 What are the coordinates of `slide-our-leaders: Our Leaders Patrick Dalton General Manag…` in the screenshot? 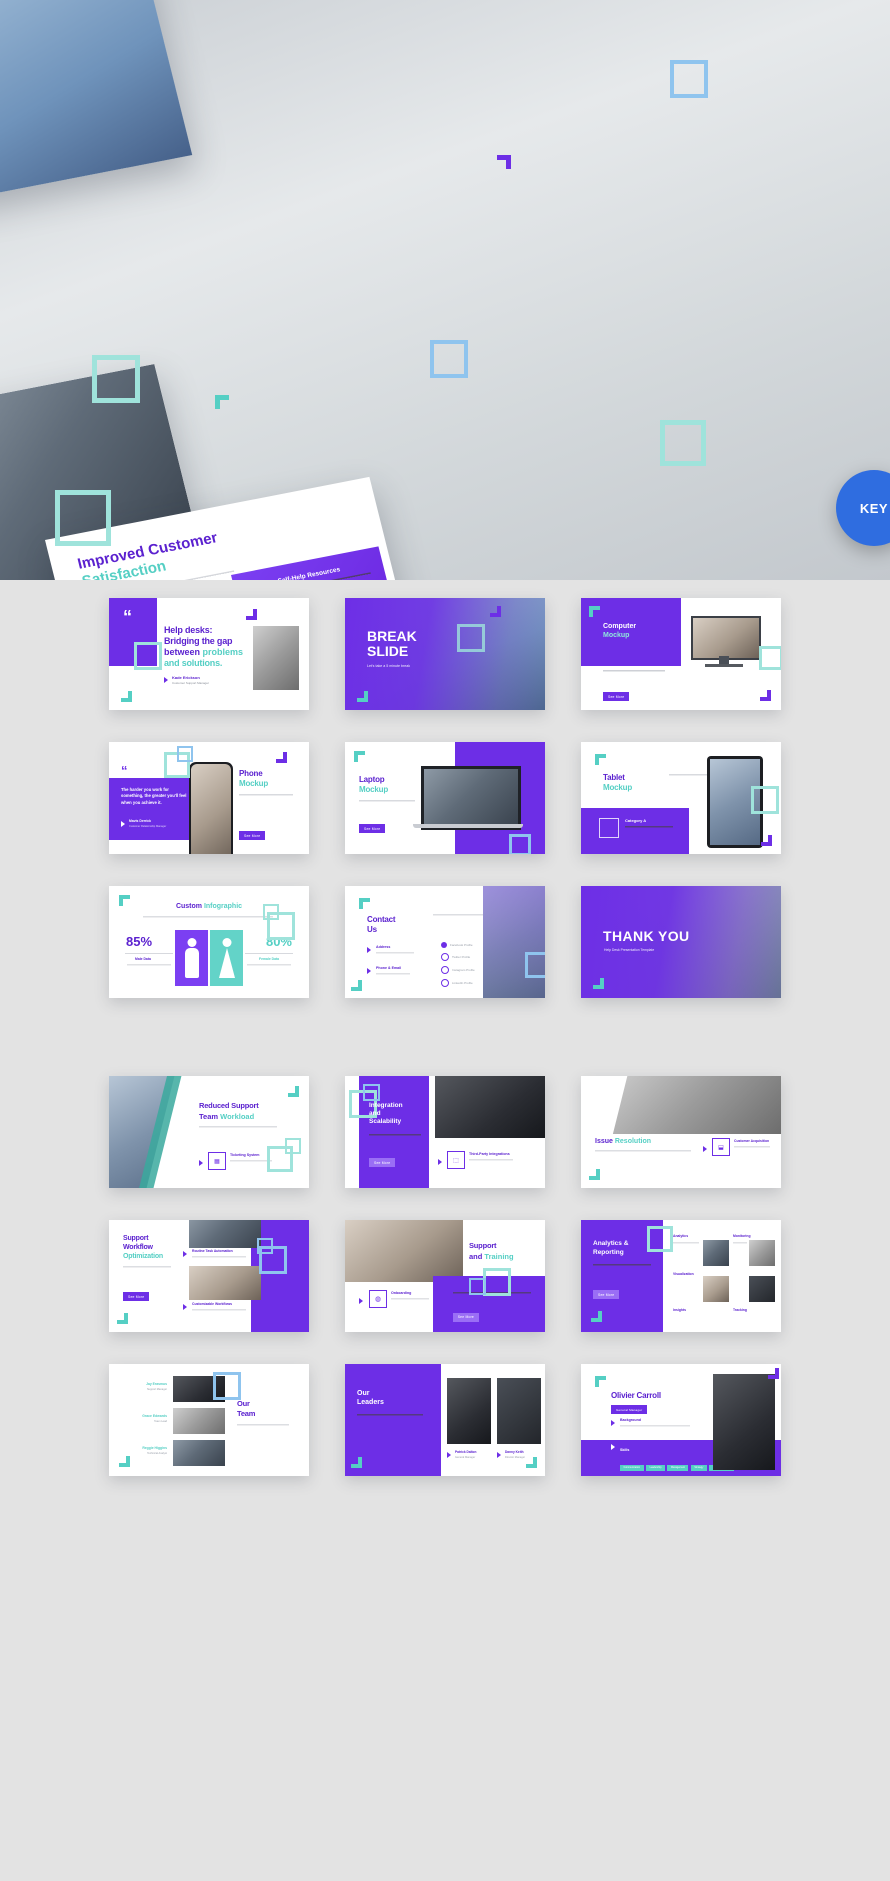 It's located at (445, 1420).